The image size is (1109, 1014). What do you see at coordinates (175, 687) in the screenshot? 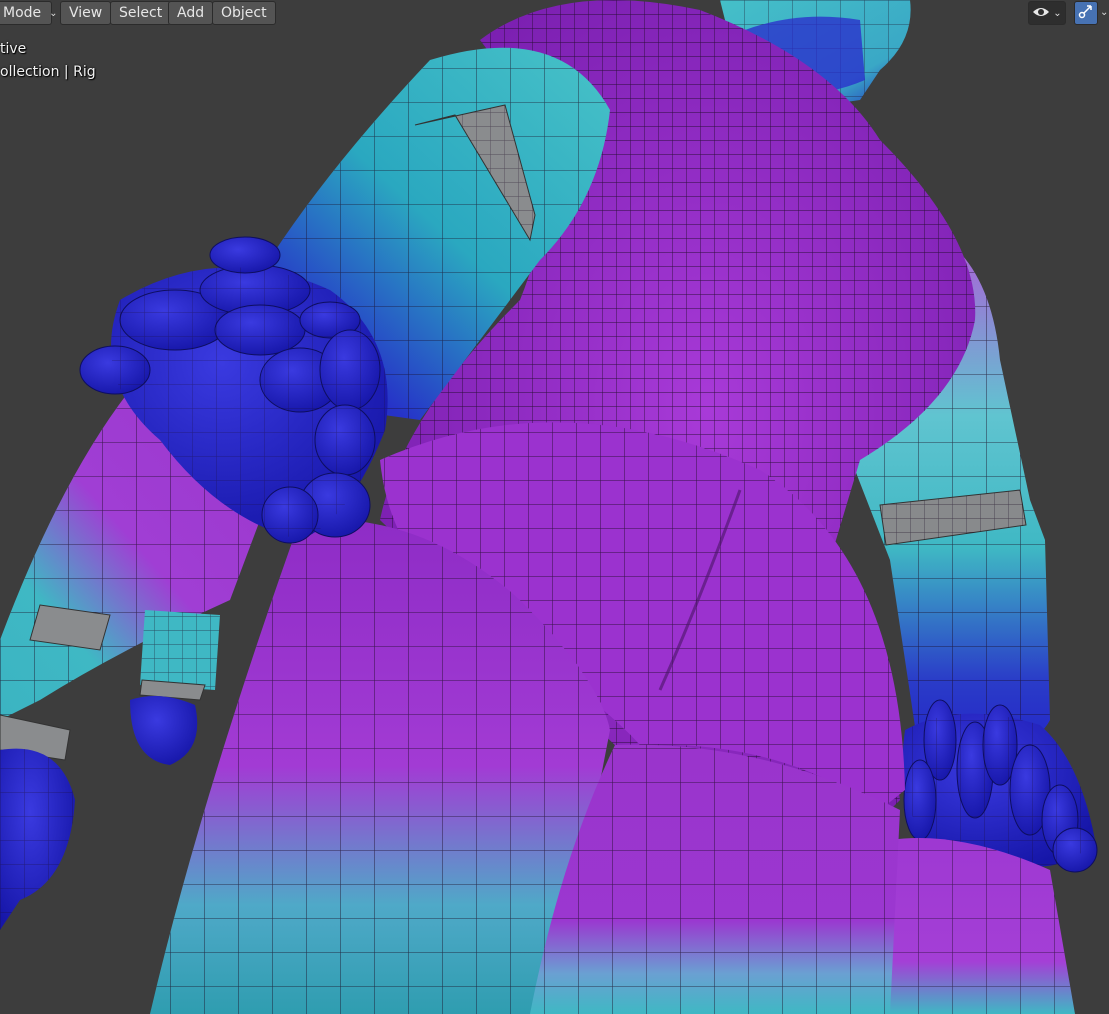
I see `finger-stub` at bounding box center [175, 687].